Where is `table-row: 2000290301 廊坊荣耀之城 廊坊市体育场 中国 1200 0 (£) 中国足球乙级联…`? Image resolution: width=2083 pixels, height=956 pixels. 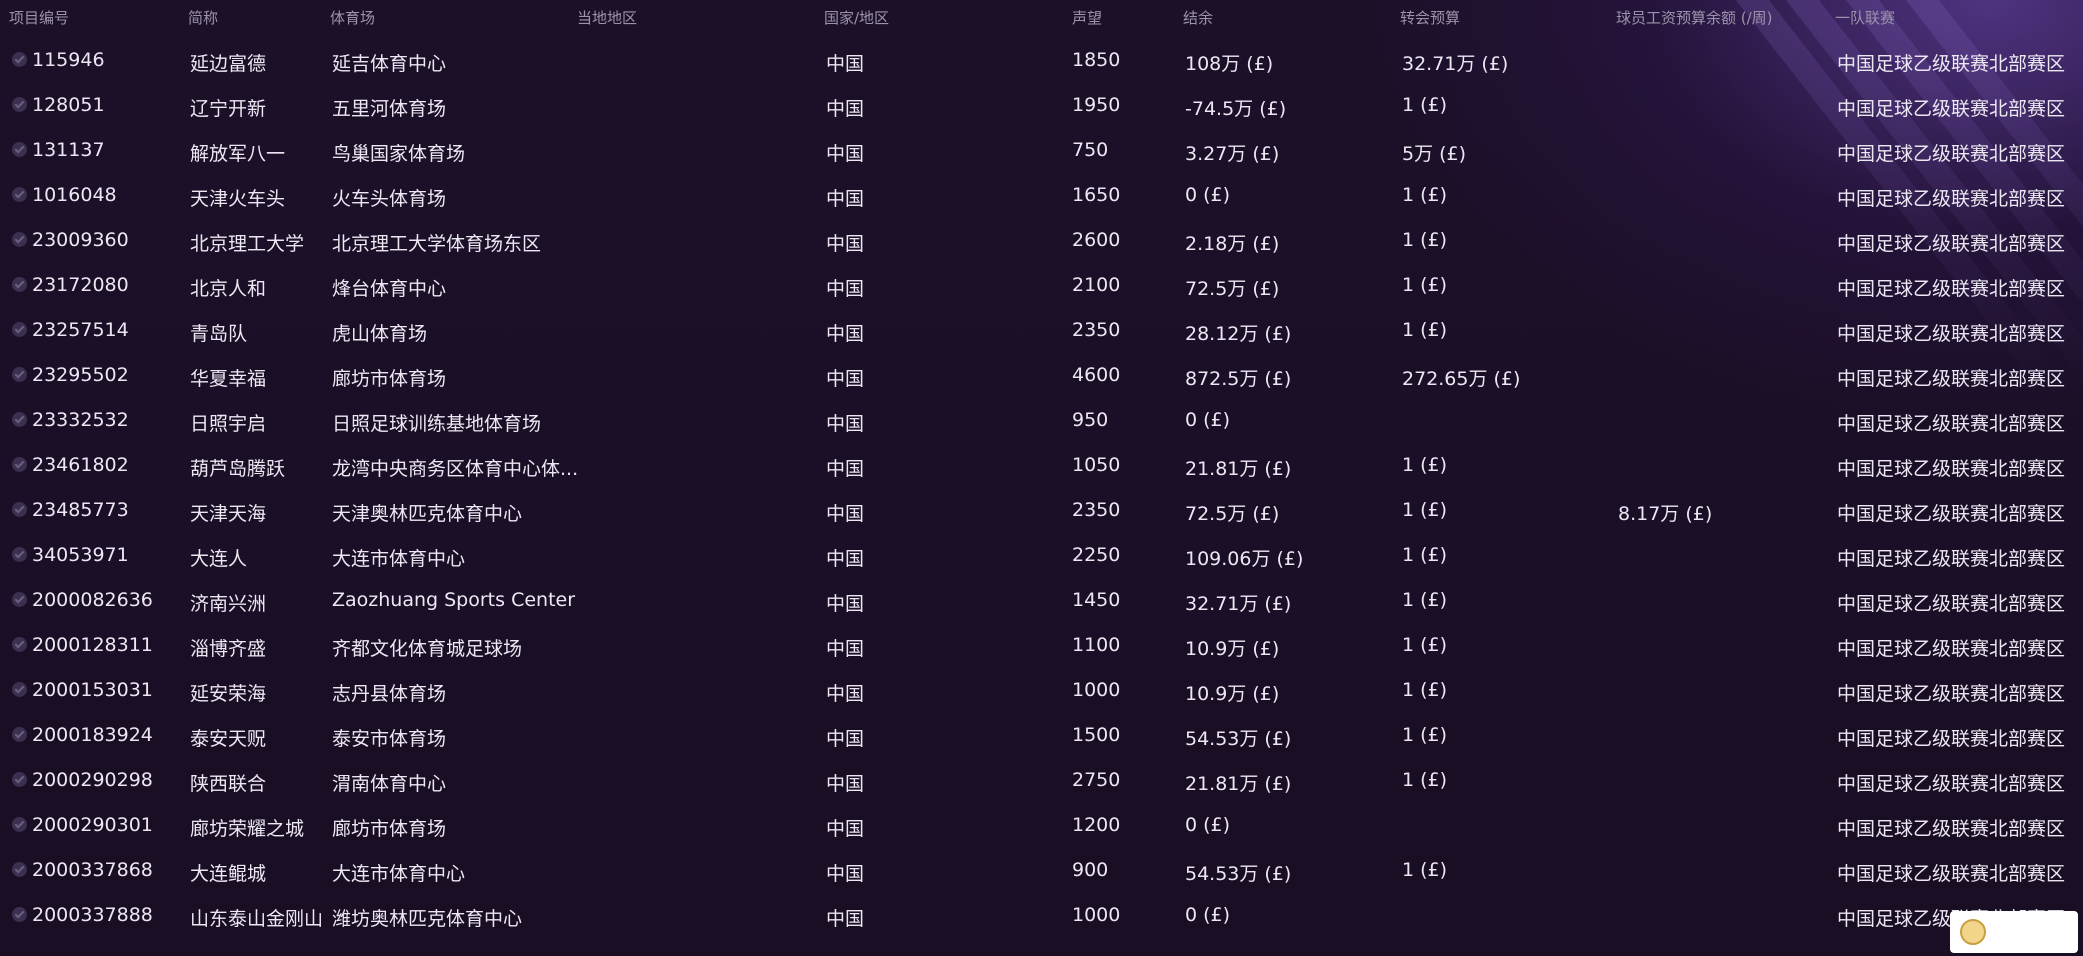
table-row: 2000290301 廊坊荣耀之城 廊坊市体育场 中国 1200 0 (£) 中国足球乙级联… is located at coordinates (1041, 824).